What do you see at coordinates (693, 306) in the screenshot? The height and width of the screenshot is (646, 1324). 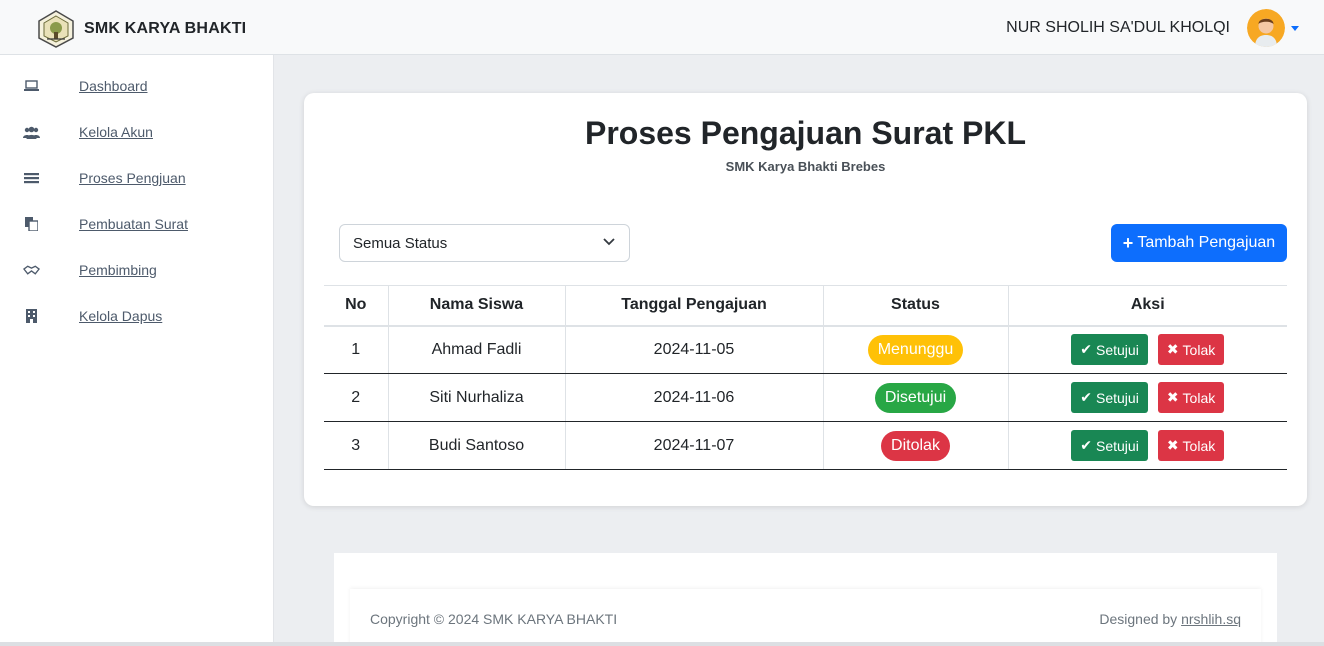 I see `column-header: Tanggal Pengajuan` at bounding box center [693, 306].